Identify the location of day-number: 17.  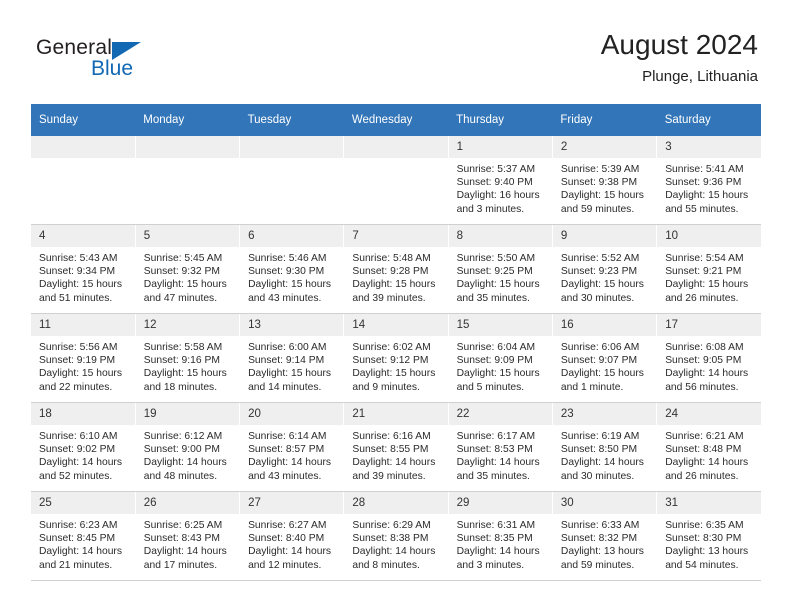
(709, 325).